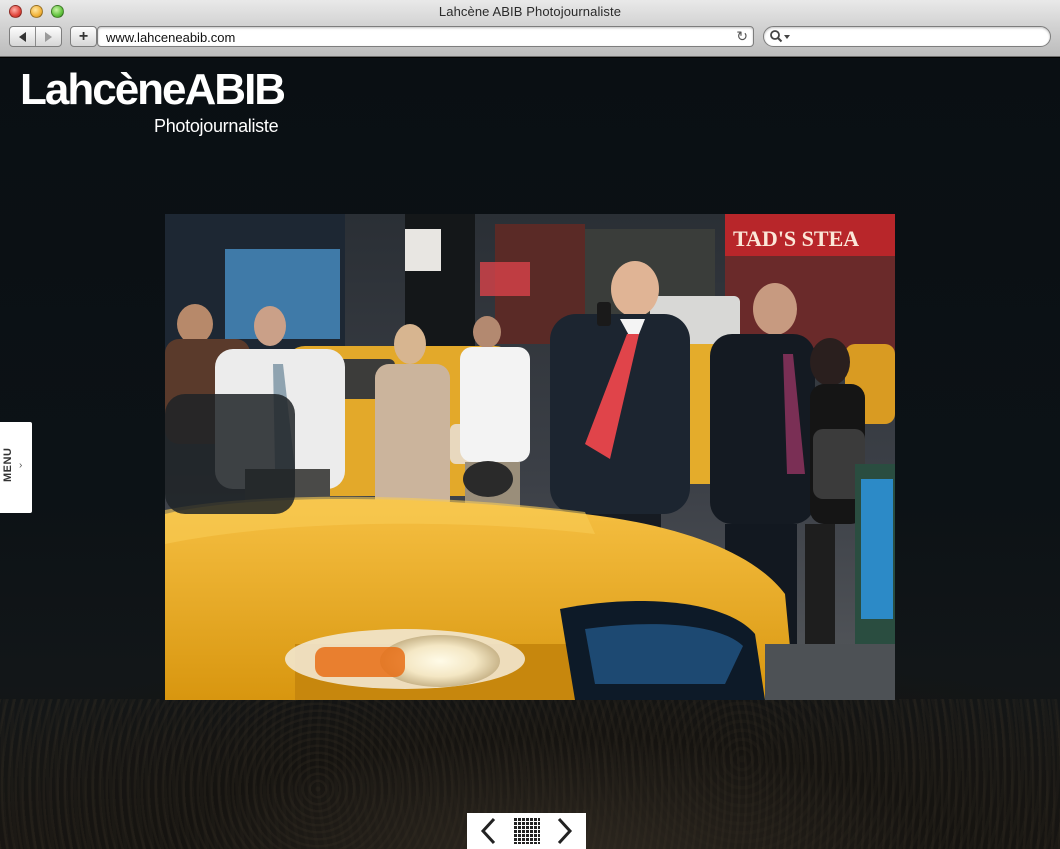  Describe the element at coordinates (153, 90) in the screenshot. I see `site-logo: LahcèneABIB` at that location.